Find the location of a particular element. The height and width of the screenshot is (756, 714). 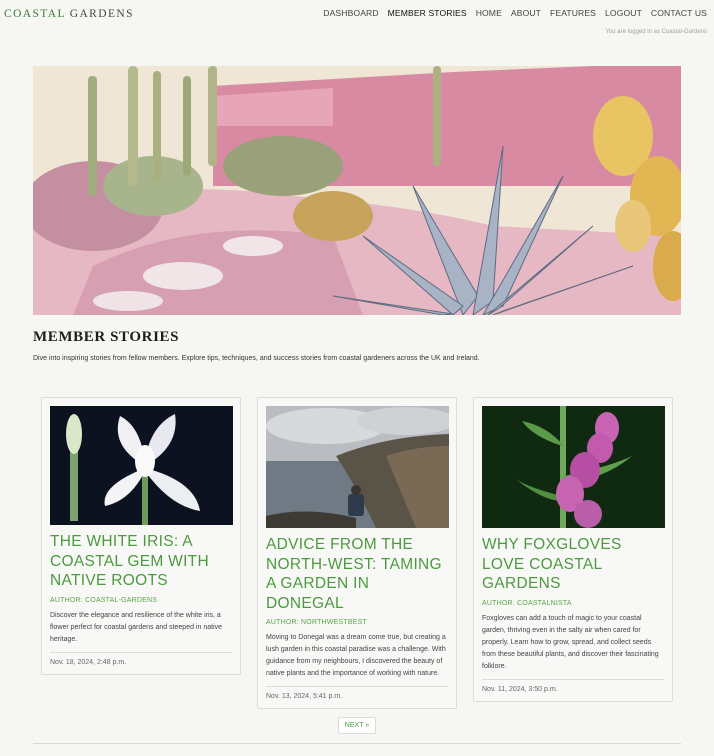

nav-member-stories: MEMBER STORIES is located at coordinates (427, 13).